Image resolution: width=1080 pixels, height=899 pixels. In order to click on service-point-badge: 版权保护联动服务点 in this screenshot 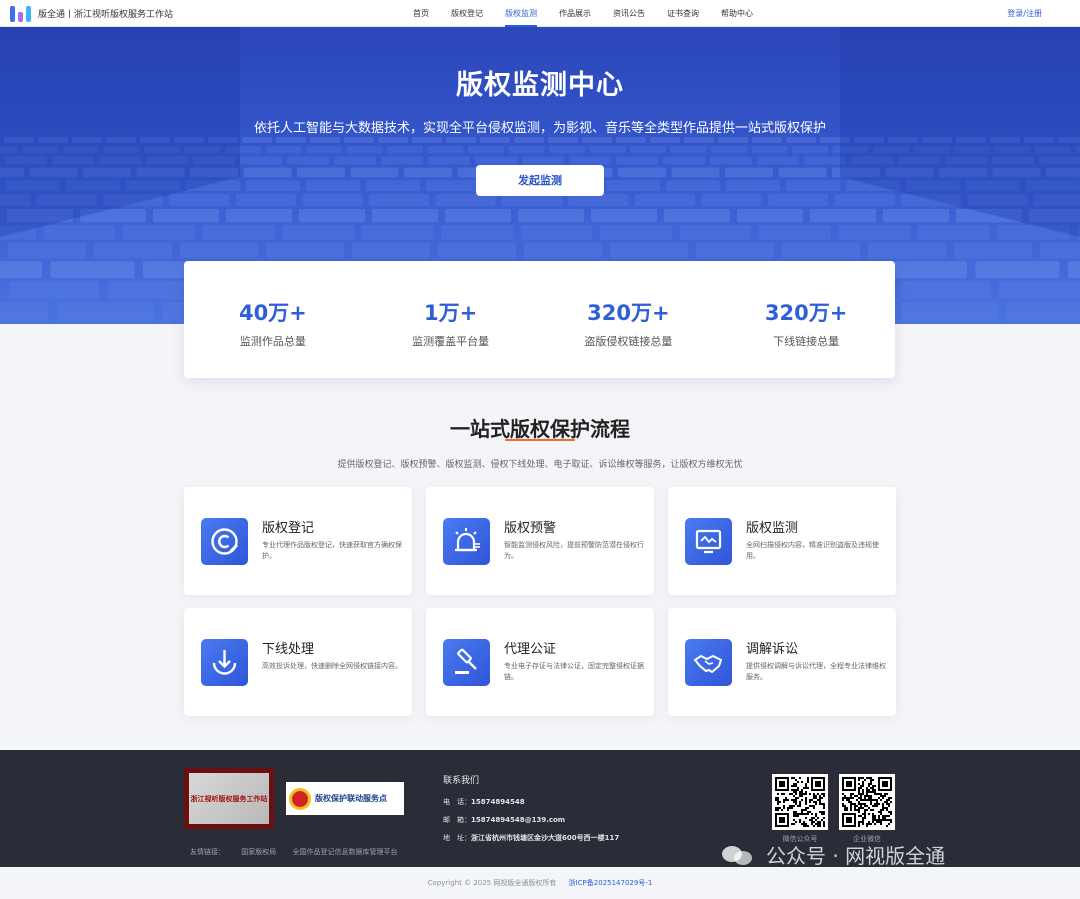, I will do `click(345, 798)`.